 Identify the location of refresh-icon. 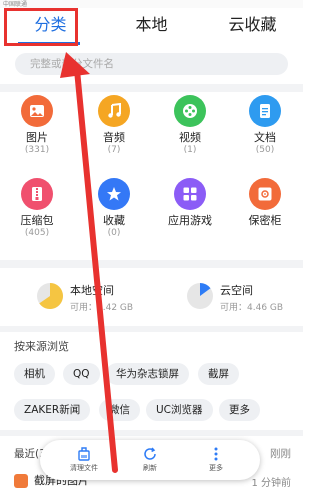
(150, 453).